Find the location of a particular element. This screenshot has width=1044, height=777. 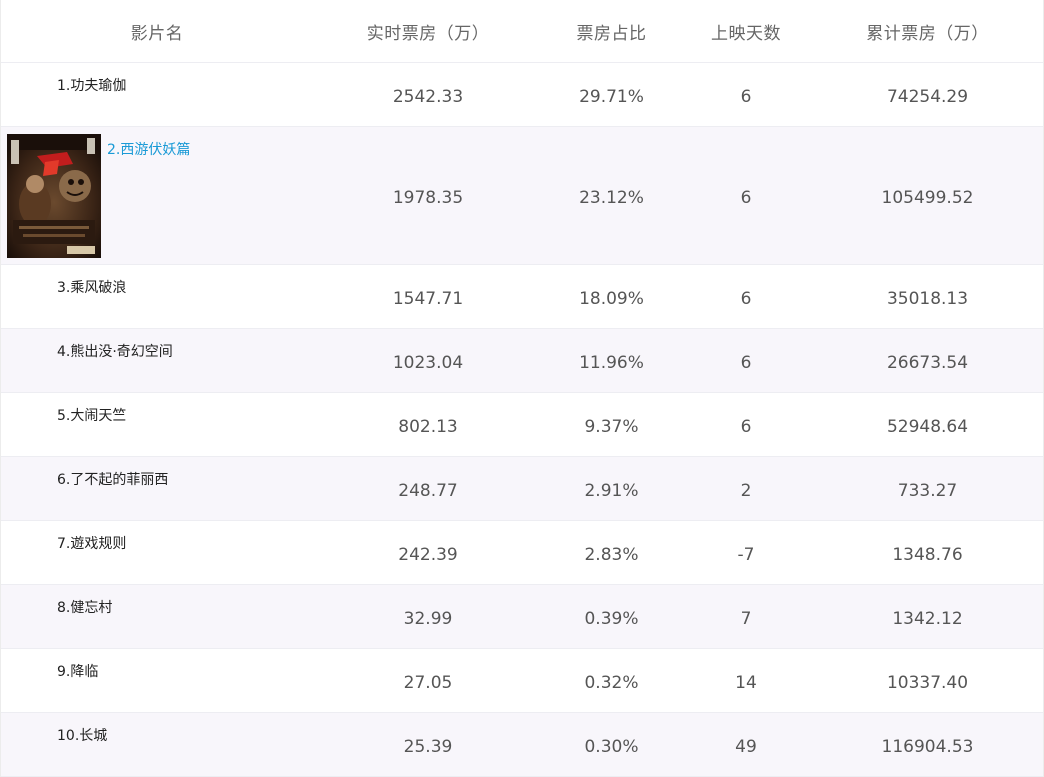

movie-title: 6.了不起的菲丽西 is located at coordinates (113, 480).